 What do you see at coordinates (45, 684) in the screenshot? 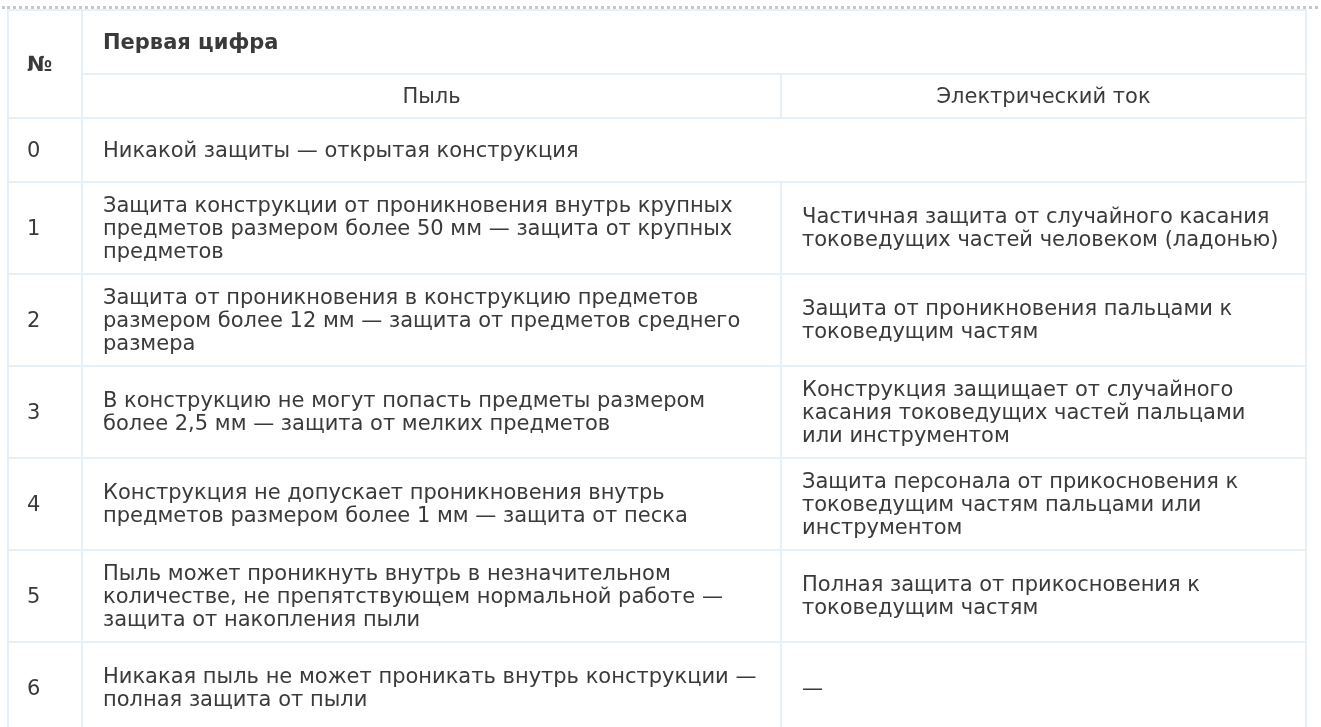
I see `table-cell: 6` at bounding box center [45, 684].